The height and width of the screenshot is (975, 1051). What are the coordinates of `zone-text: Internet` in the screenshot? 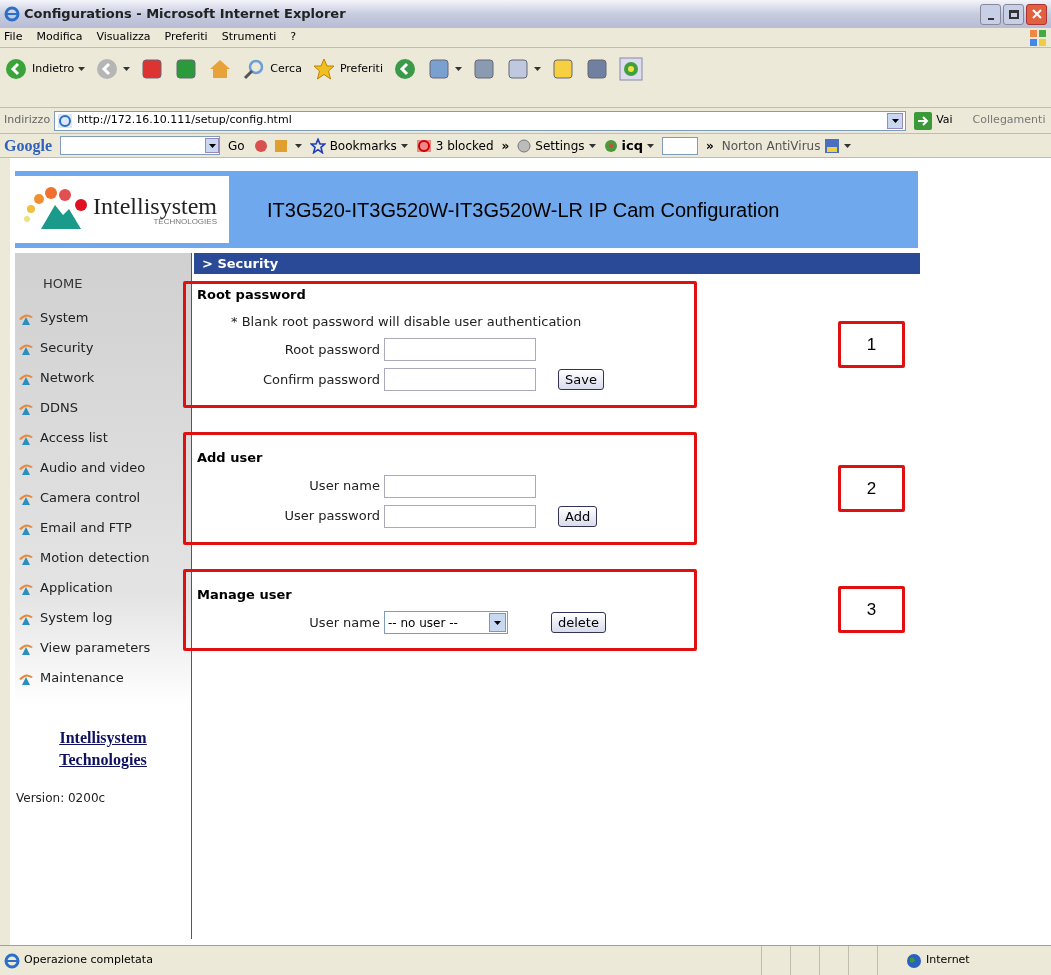 It's located at (948, 960).